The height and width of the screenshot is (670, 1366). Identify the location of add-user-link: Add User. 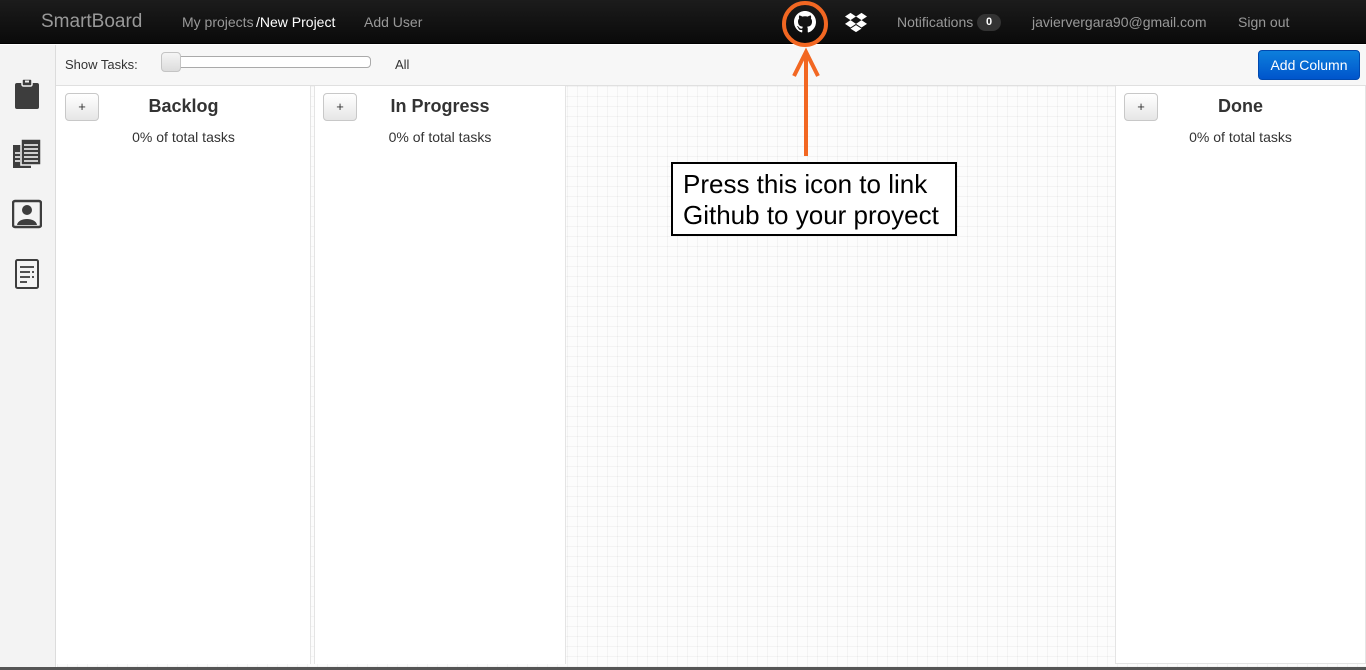
(393, 22).